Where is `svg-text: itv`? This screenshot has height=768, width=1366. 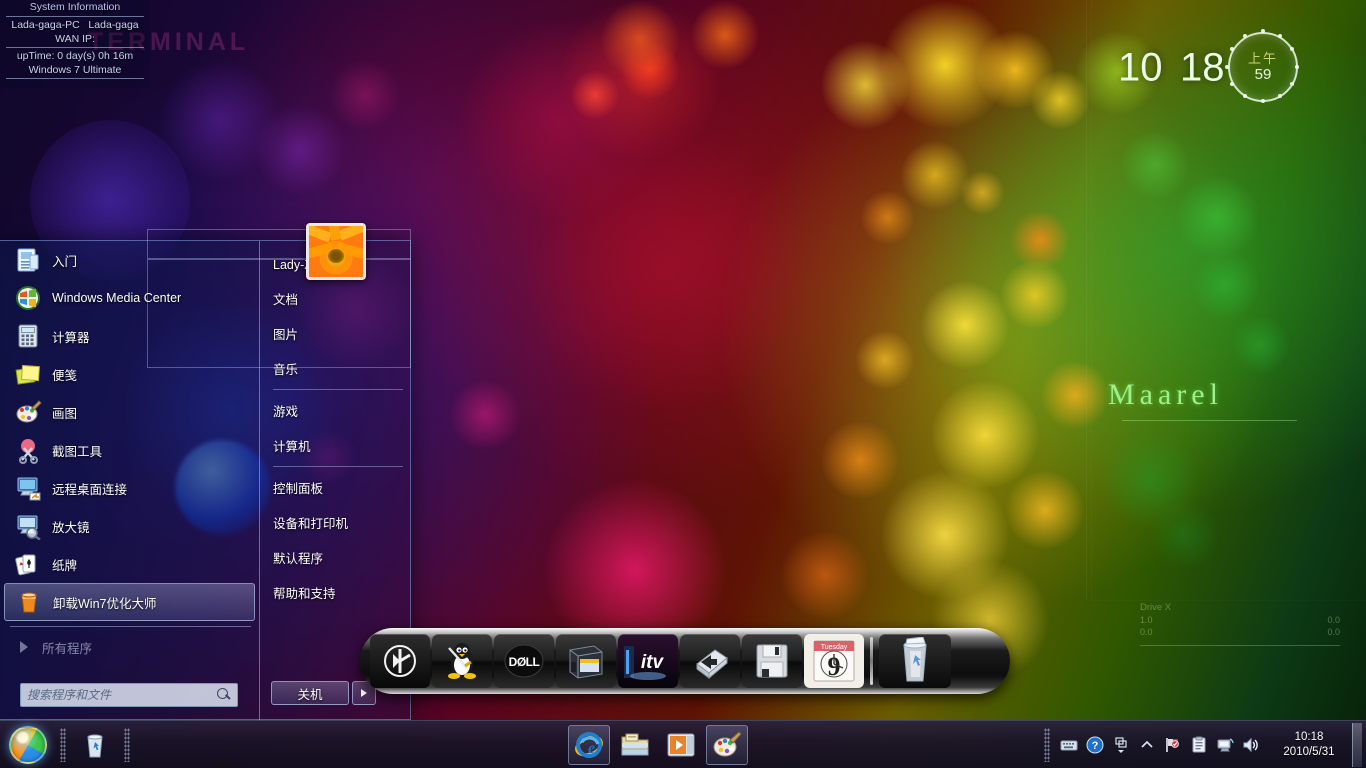 svg-text: itv is located at coordinates (653, 662).